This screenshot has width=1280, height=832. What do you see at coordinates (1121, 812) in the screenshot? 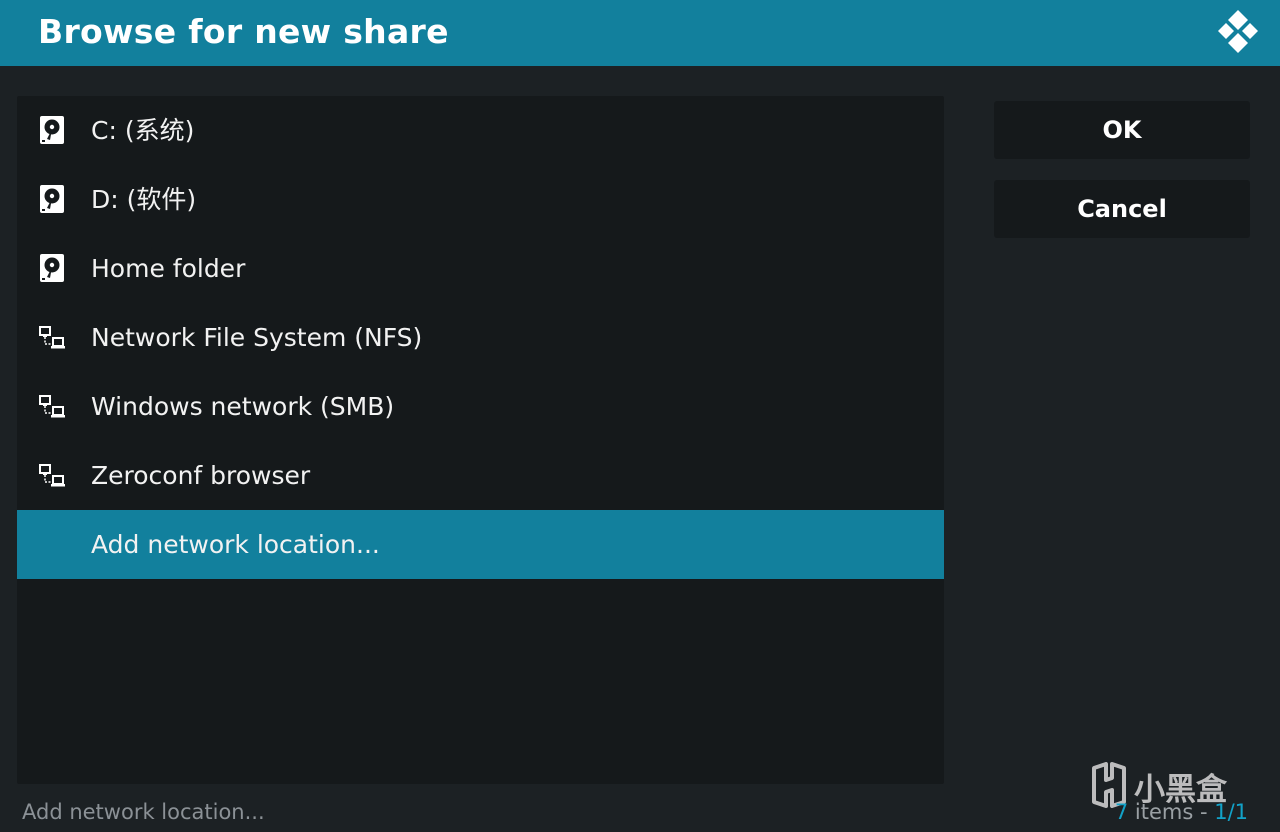
I see `item-count-number: 7` at bounding box center [1121, 812].